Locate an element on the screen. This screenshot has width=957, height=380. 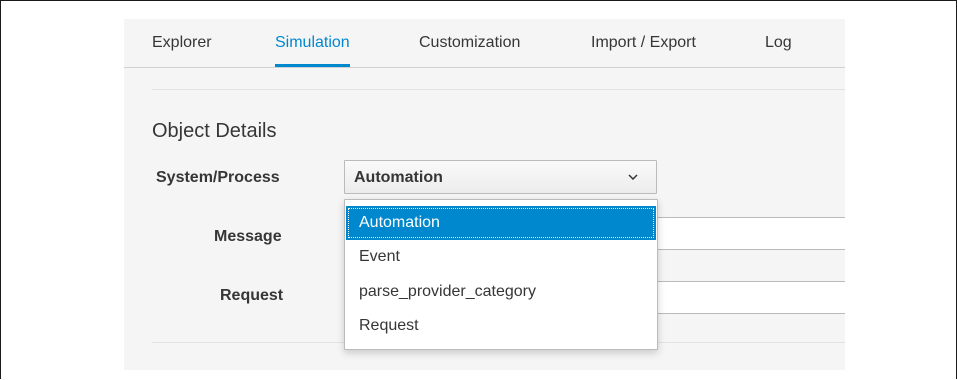
request-label: Request is located at coordinates (252, 295).